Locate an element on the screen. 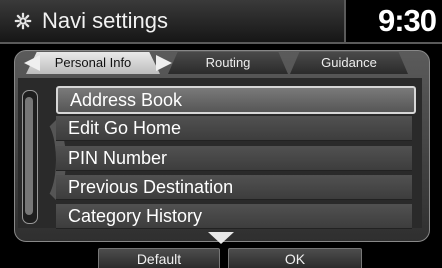 The width and height of the screenshot is (442, 268). tab-routing: Routing is located at coordinates (228, 63).